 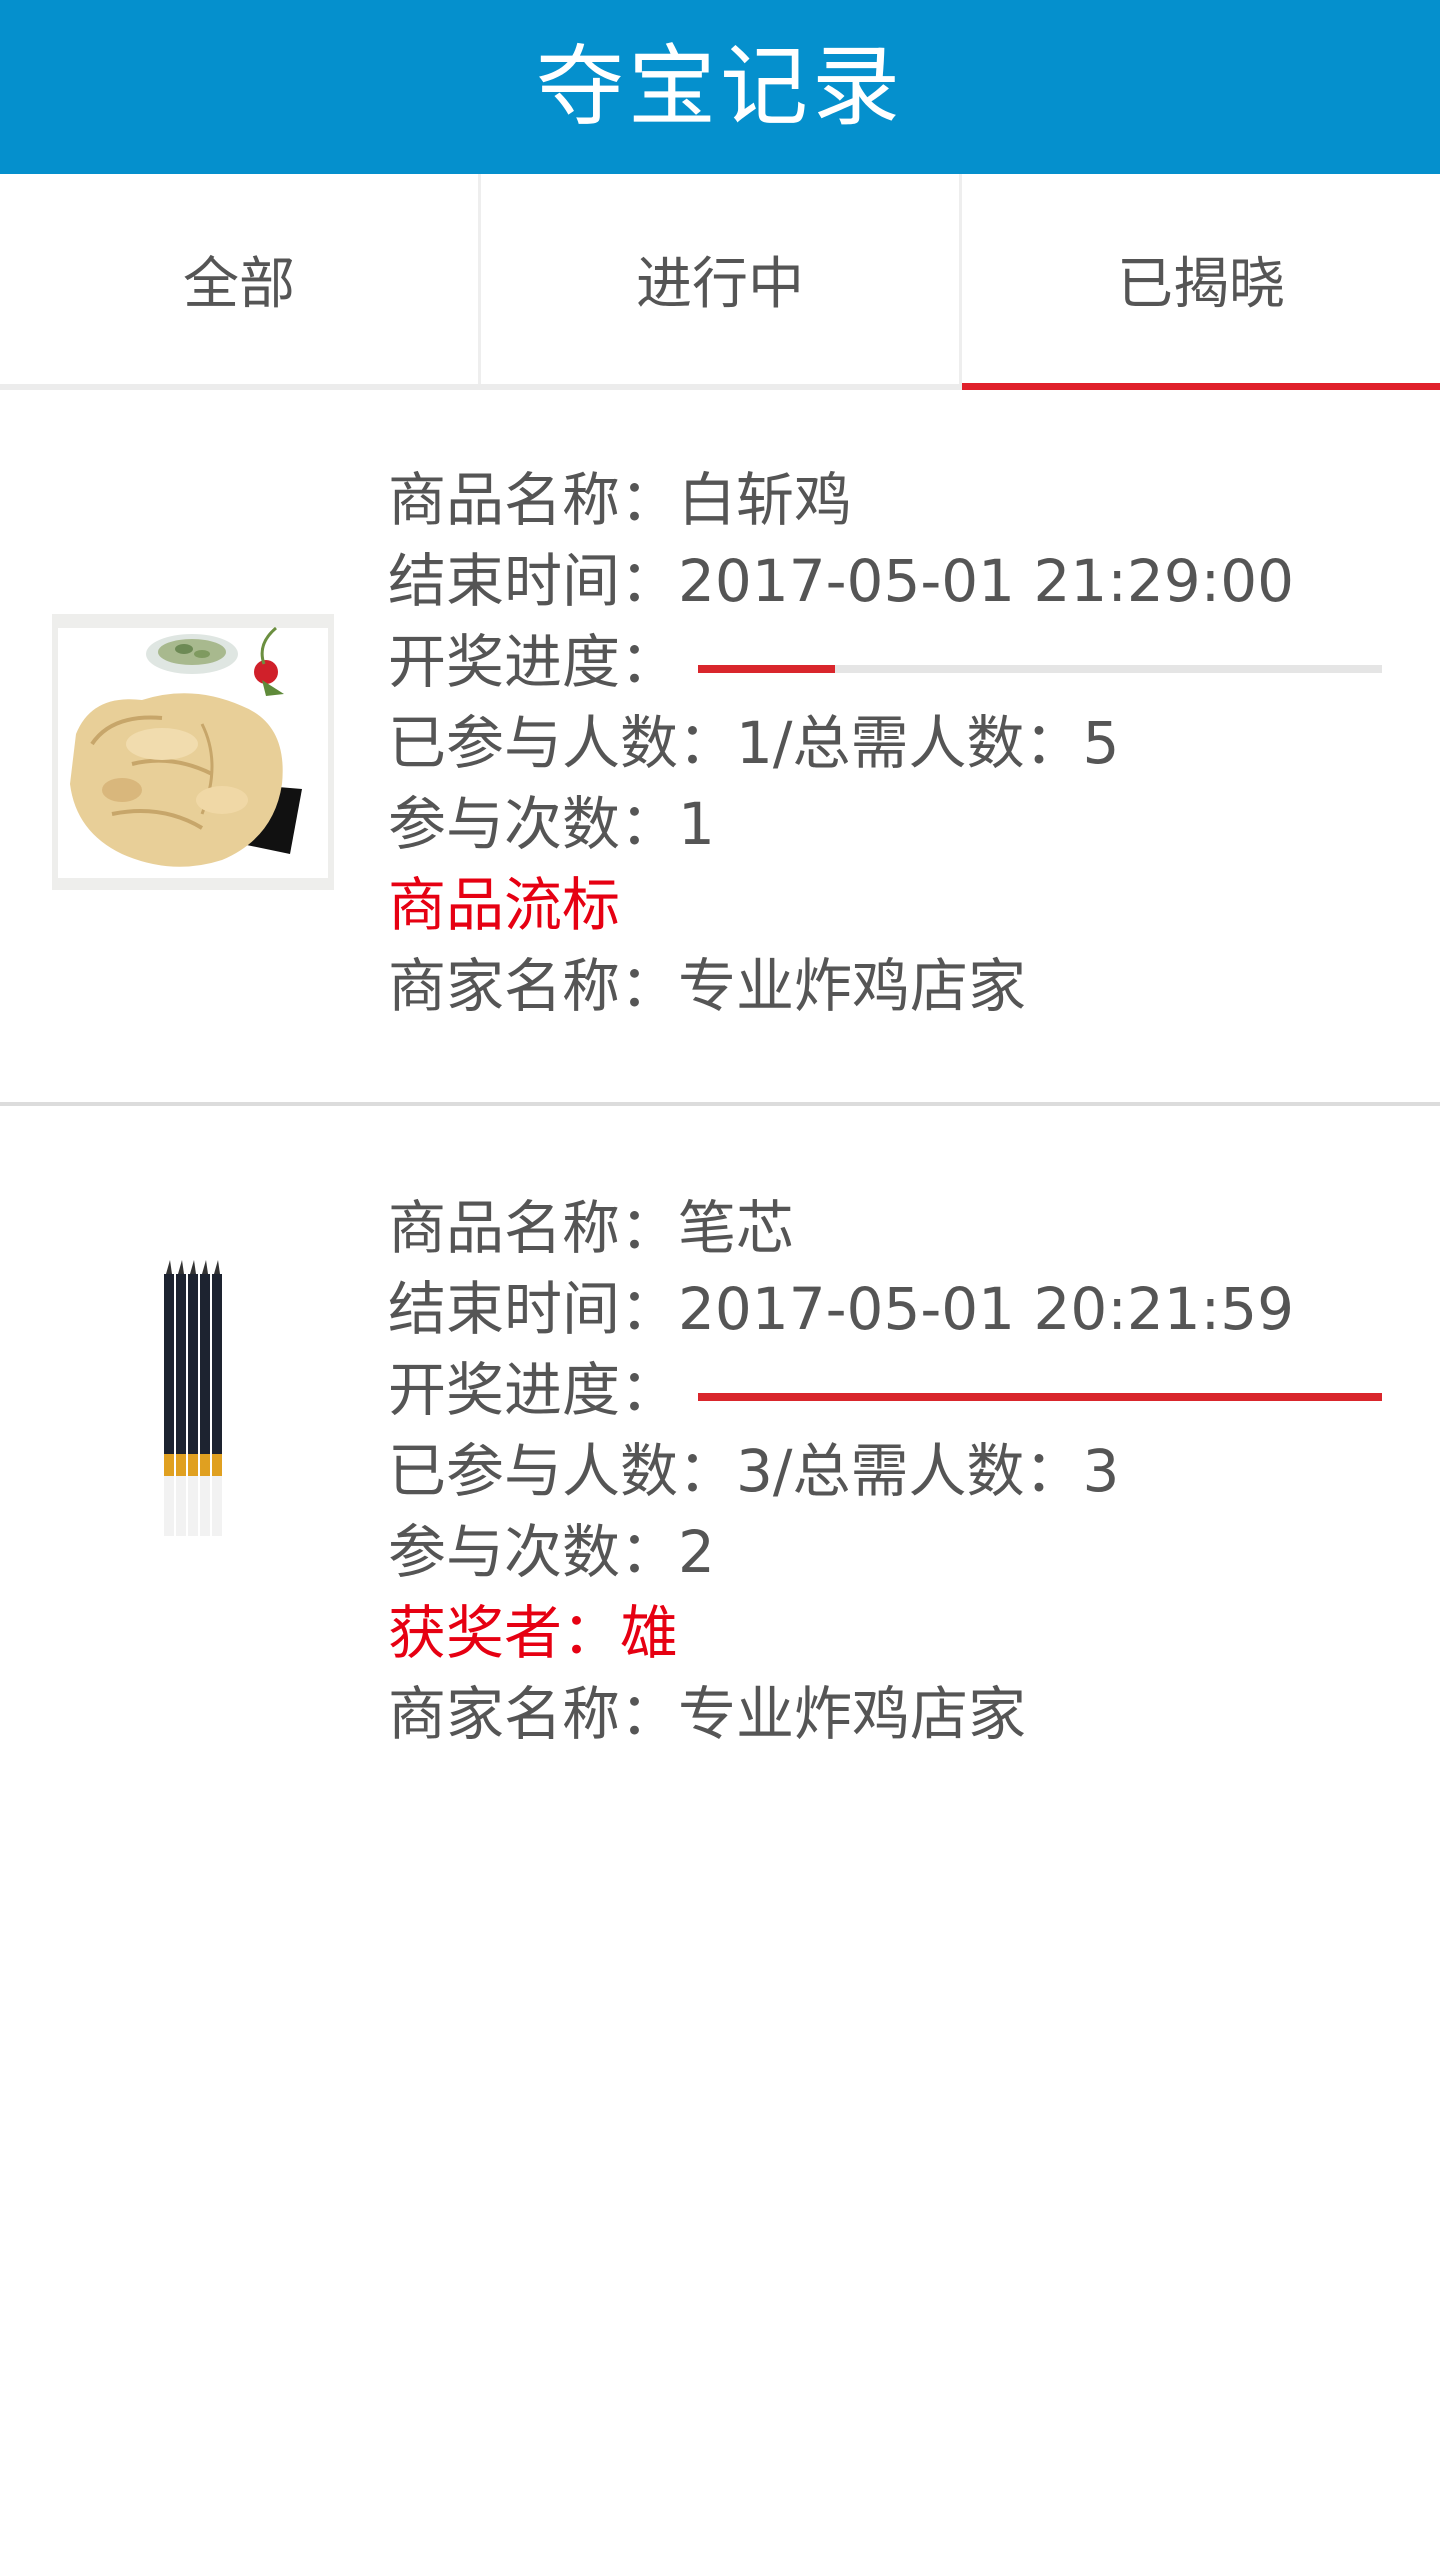 I want to click on chicken-dish-image, so click(x=193, y=752).